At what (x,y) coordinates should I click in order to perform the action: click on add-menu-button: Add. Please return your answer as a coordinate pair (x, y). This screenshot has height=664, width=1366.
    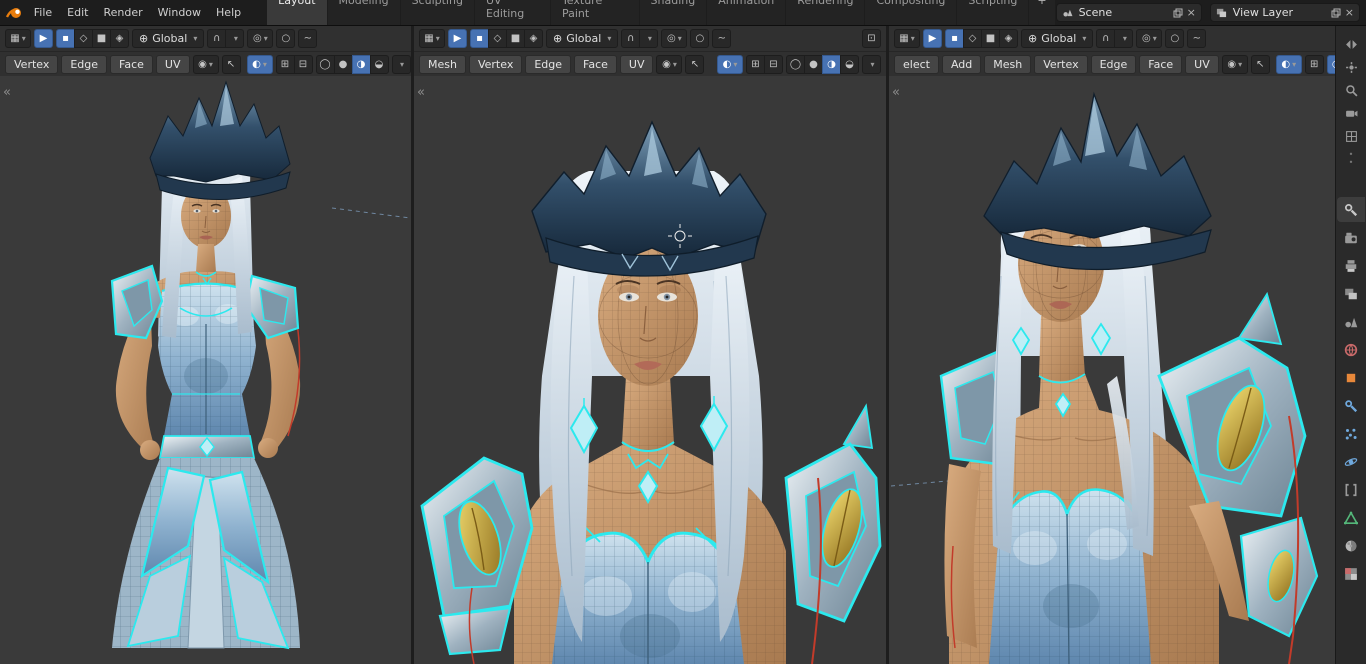
    Looking at the image, I should click on (961, 64).